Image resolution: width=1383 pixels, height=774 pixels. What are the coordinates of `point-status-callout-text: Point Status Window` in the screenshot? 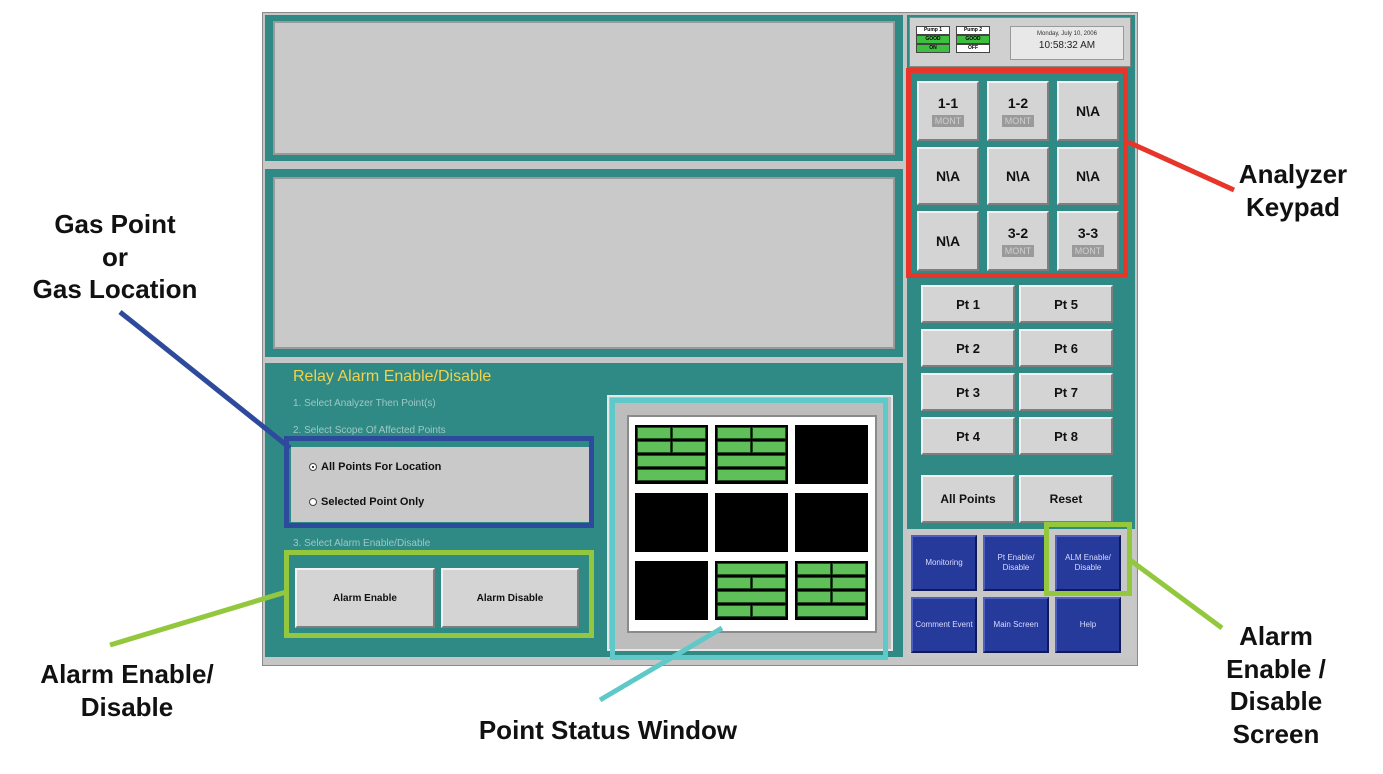 It's located at (608, 730).